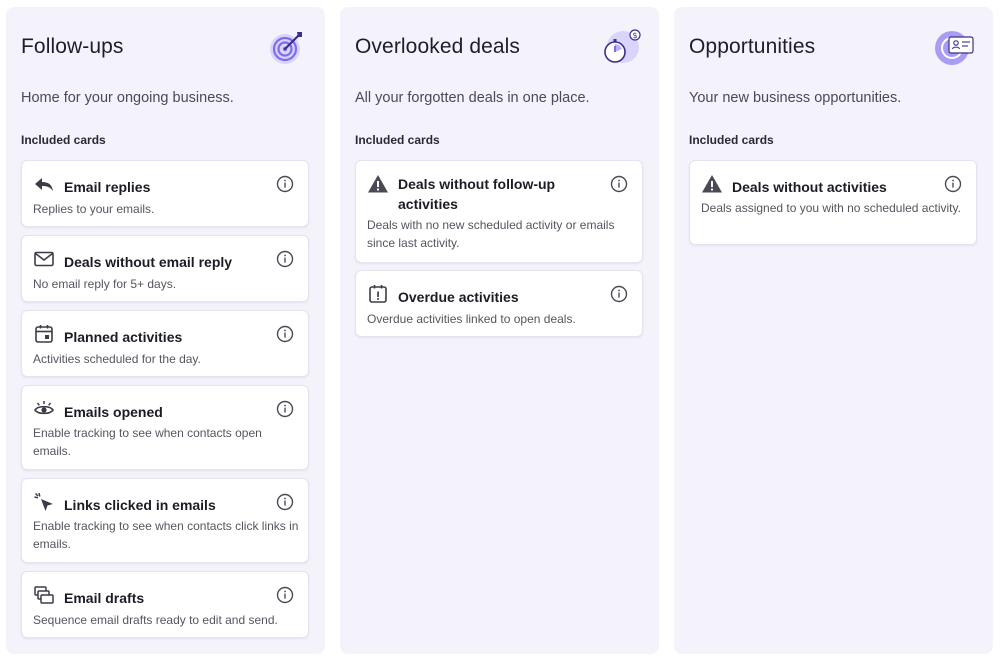 This screenshot has width=1000, height=662. What do you see at coordinates (44, 595) in the screenshot?
I see `drafts-icon` at bounding box center [44, 595].